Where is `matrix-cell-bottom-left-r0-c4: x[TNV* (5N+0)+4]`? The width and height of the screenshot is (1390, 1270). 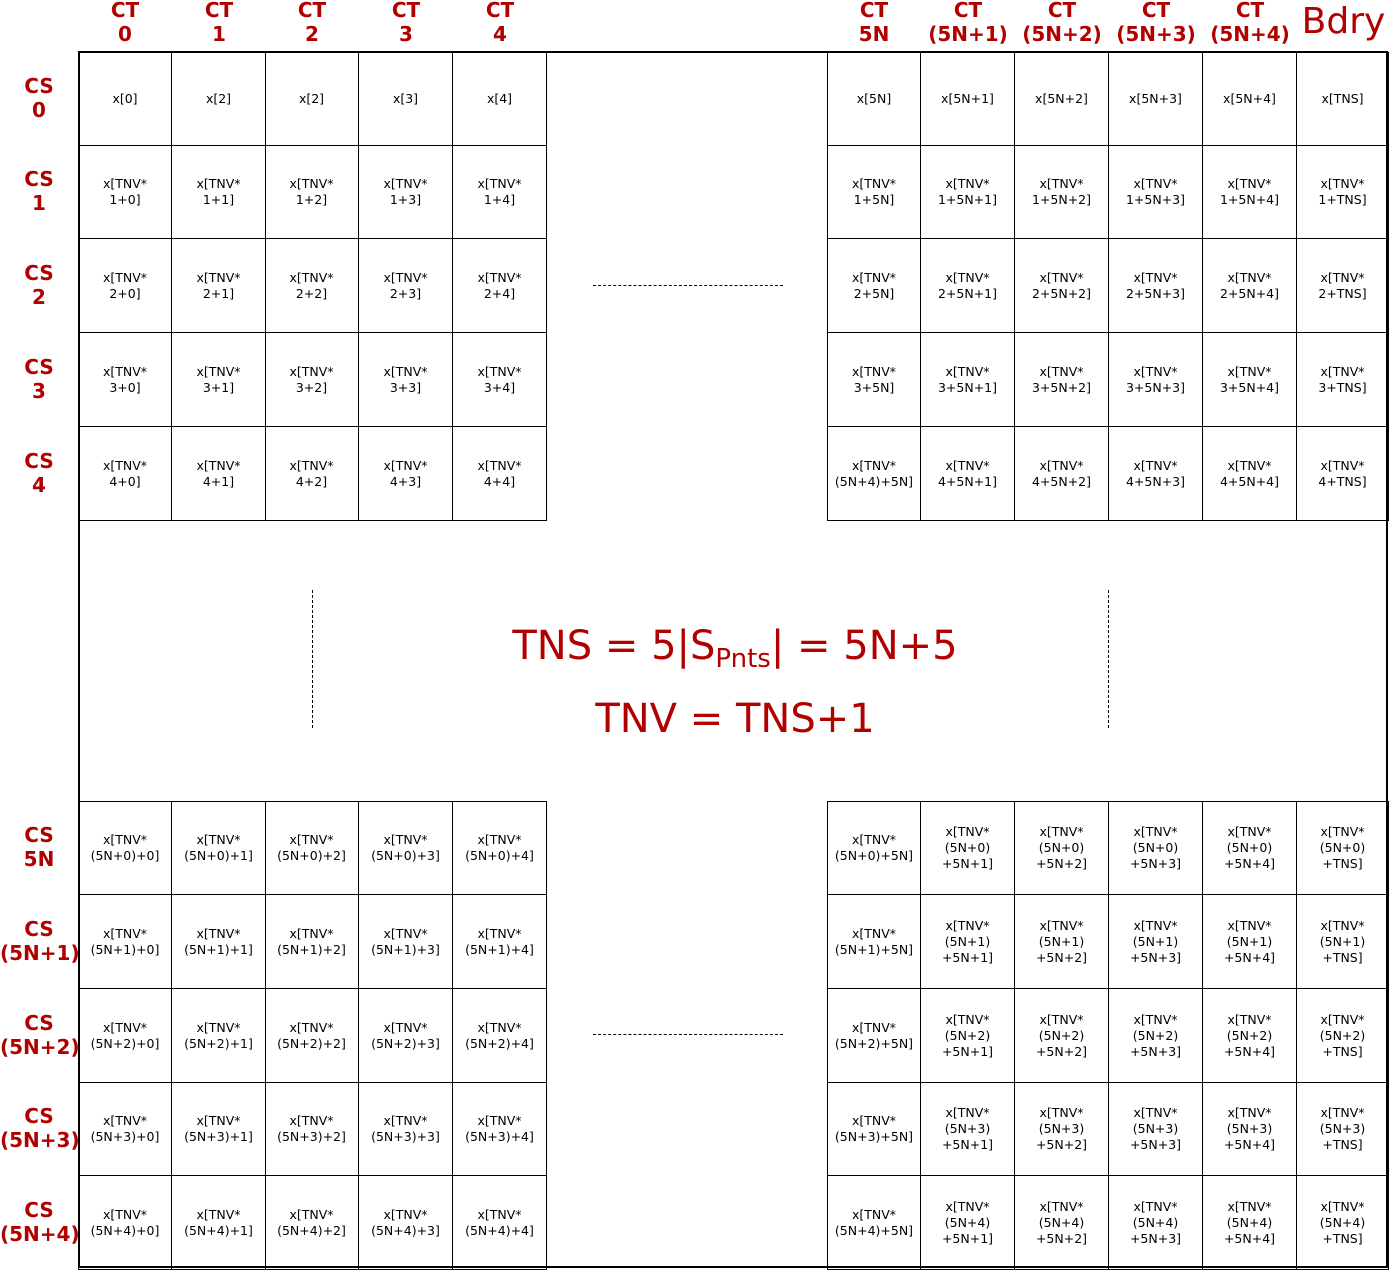
matrix-cell-bottom-left-r0-c4: x[TNV* (5N+0)+4] is located at coordinates (500, 848).